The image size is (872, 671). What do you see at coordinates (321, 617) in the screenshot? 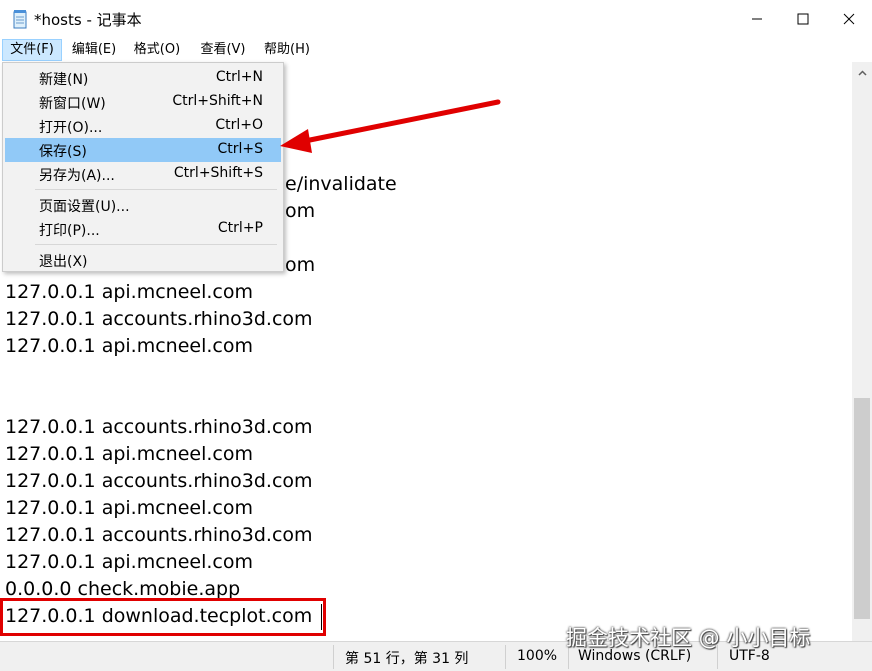
I see `text-caret` at bounding box center [321, 617].